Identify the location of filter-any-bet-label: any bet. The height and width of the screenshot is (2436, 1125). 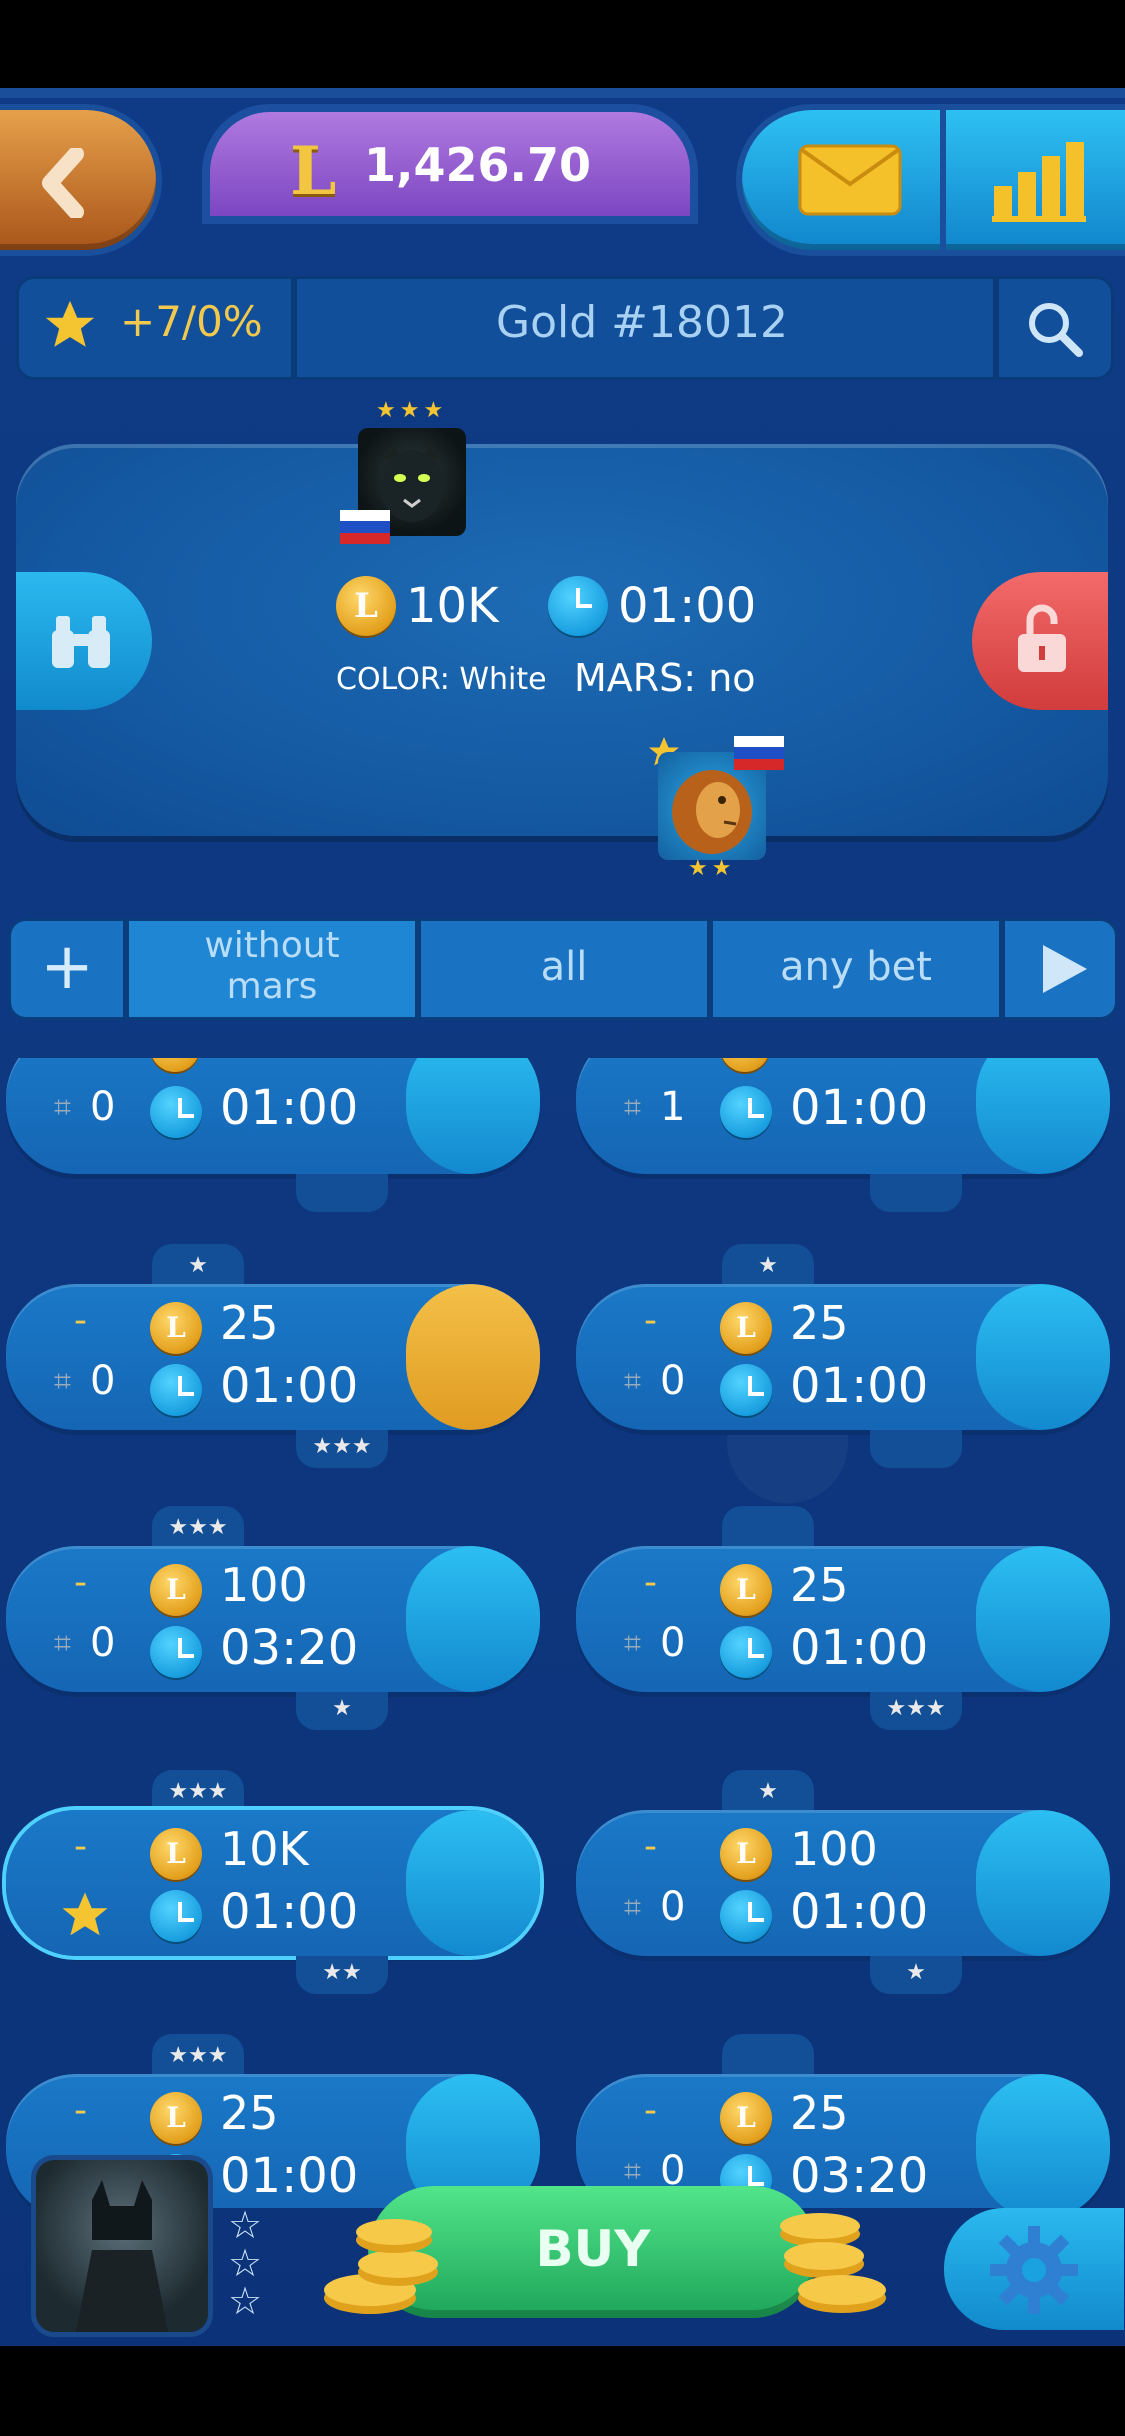
(856, 967).